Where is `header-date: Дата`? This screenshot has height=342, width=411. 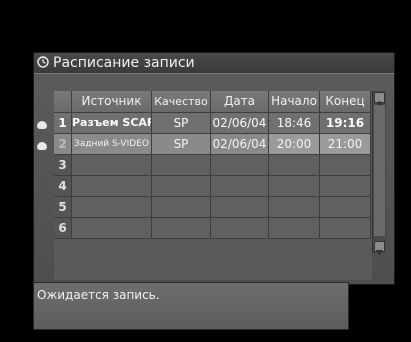 header-date: Дата is located at coordinates (240, 102).